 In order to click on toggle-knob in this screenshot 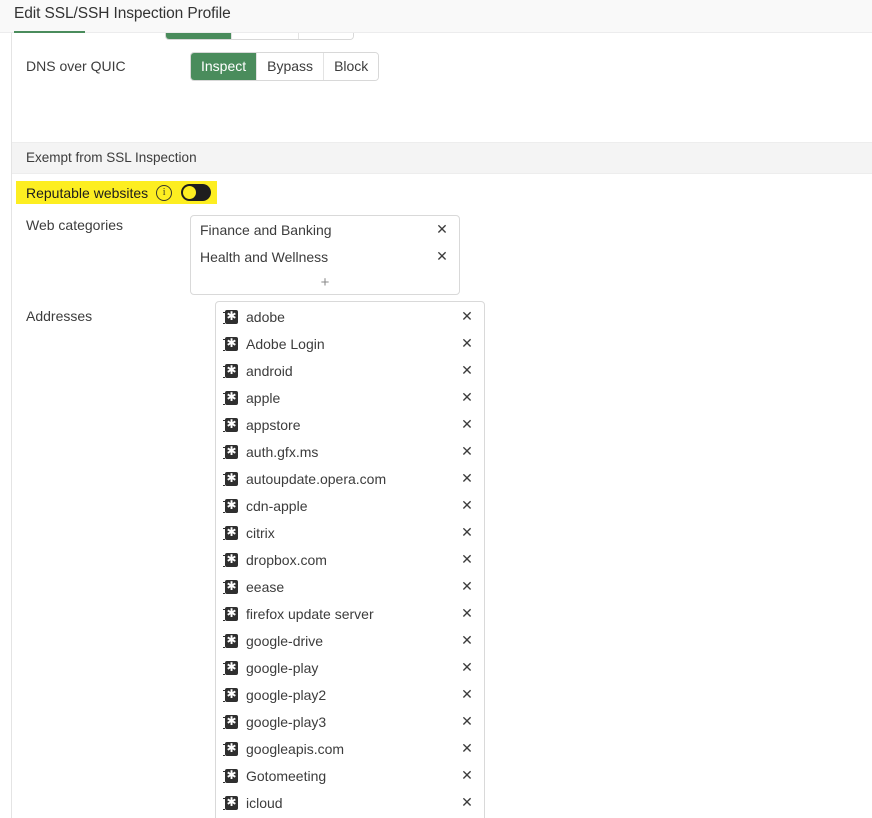, I will do `click(190, 192)`.